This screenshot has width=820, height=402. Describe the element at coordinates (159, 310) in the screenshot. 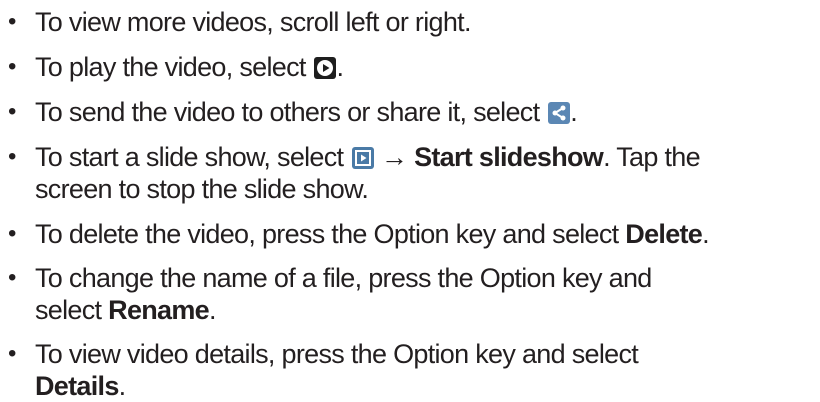

I see `rename-label: Rename` at that location.